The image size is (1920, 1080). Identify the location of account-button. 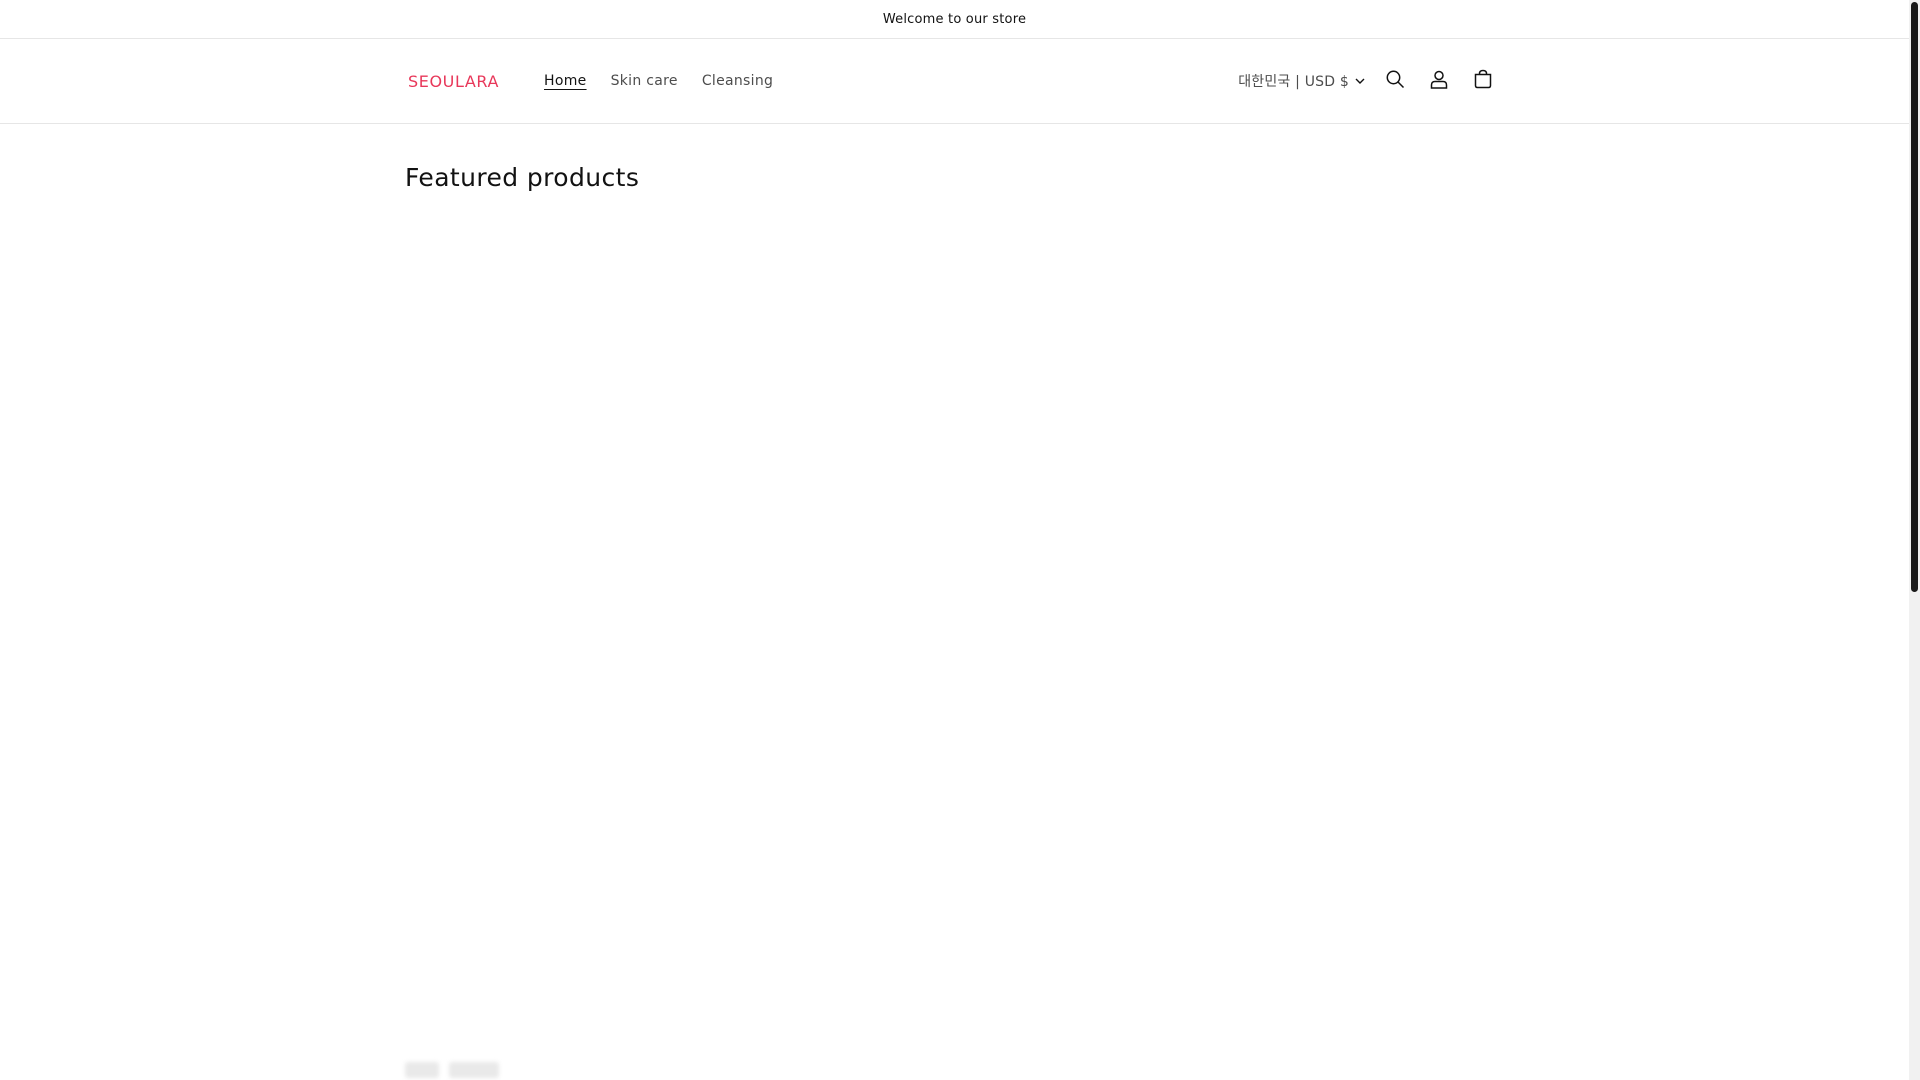
(1439, 81).